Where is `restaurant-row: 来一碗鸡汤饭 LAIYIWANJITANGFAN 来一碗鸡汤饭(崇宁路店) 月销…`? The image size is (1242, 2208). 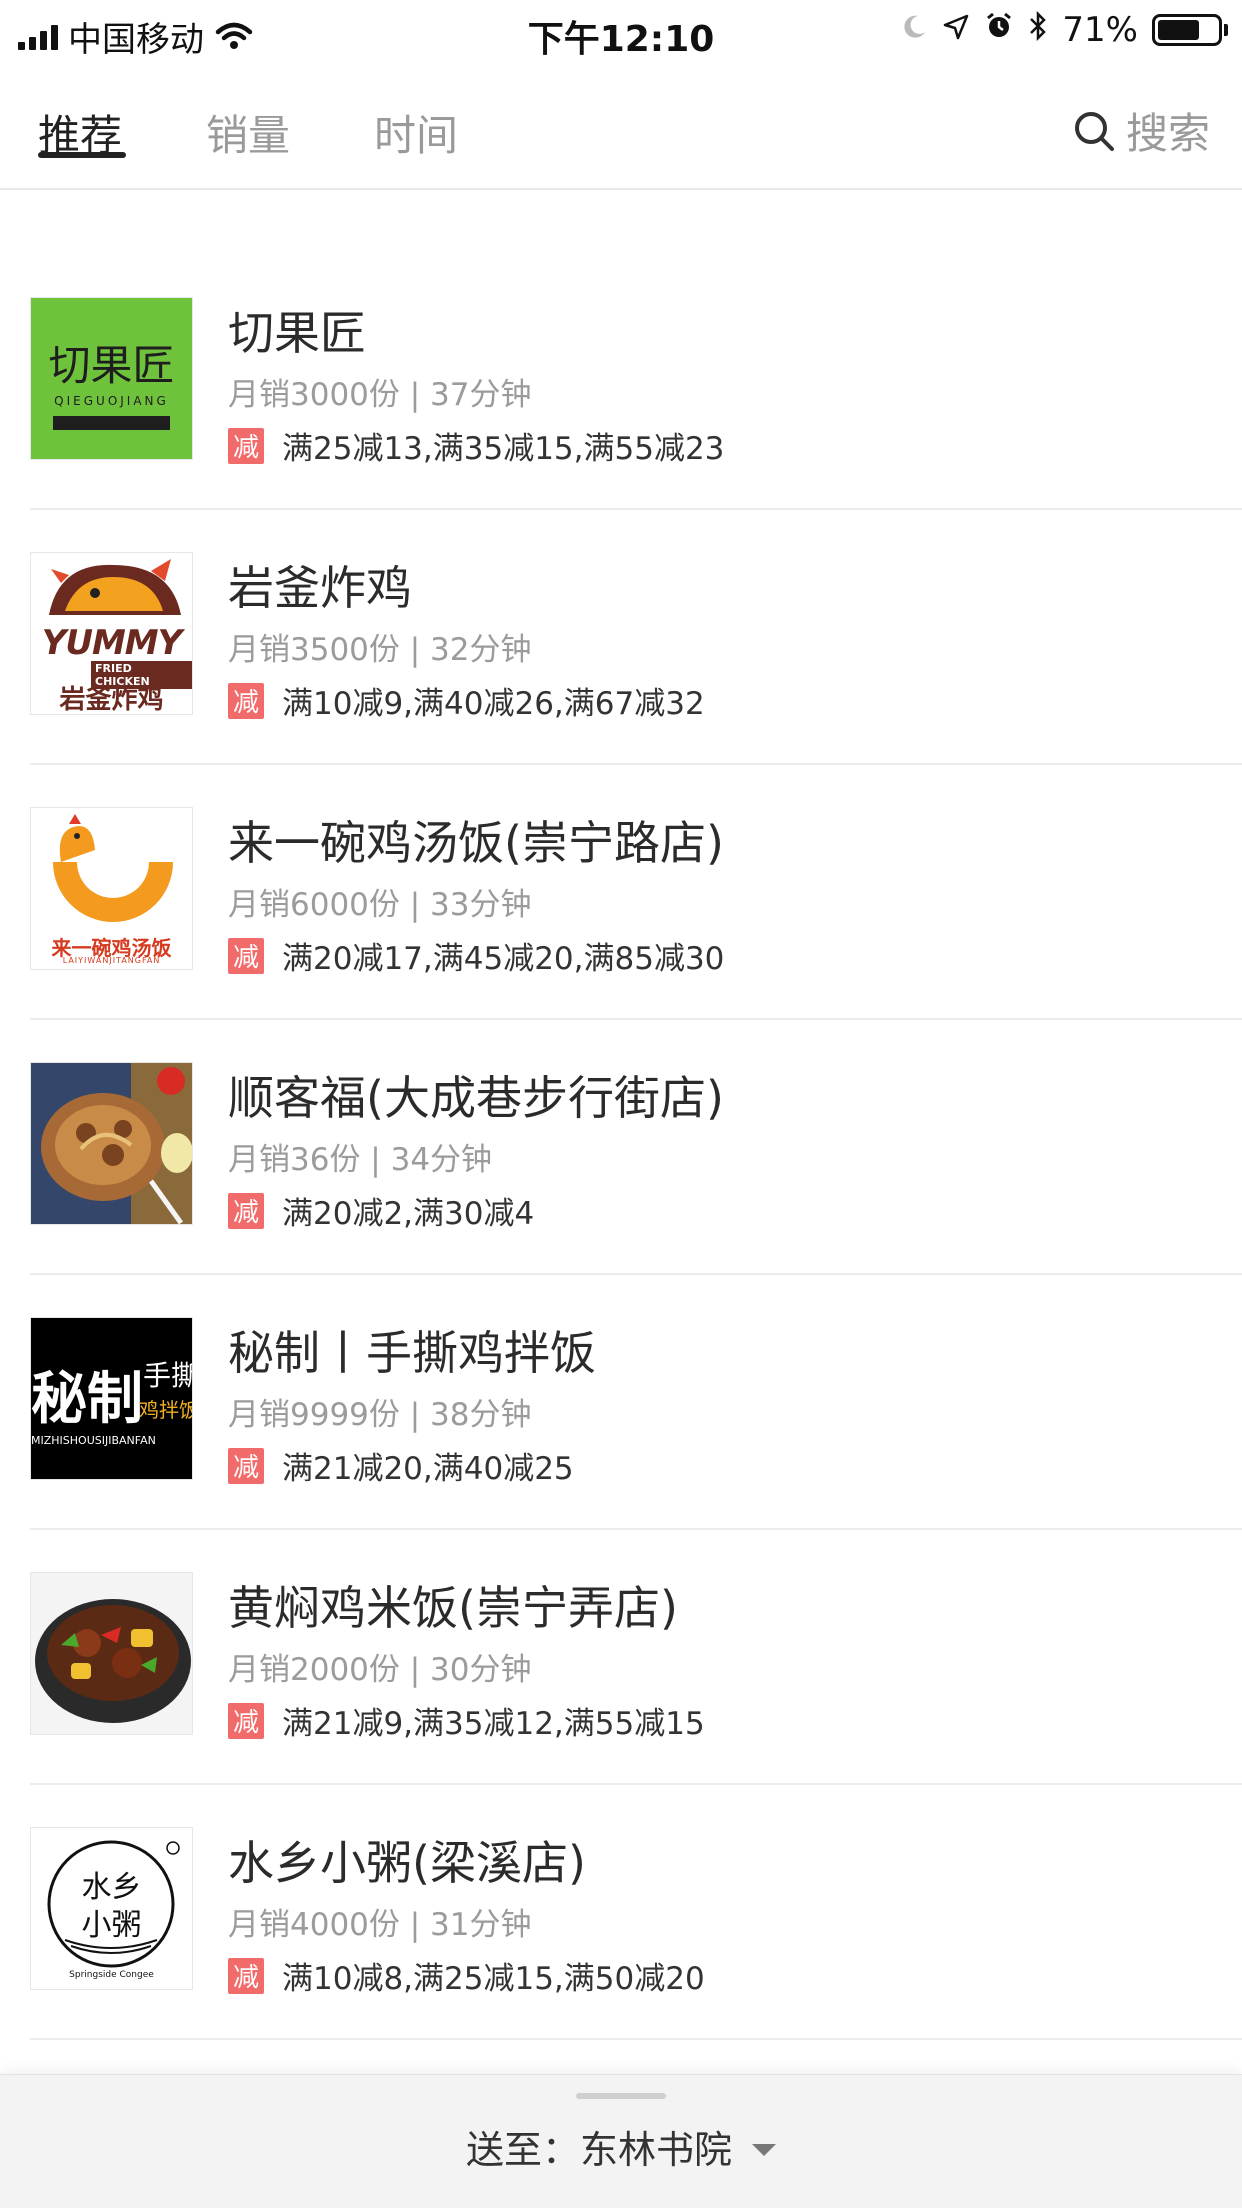
restaurant-row: 来一碗鸡汤饭 LAIYIWANJITANGFAN 来一碗鸡汤饭(崇宁路店) 月销… is located at coordinates (636, 892).